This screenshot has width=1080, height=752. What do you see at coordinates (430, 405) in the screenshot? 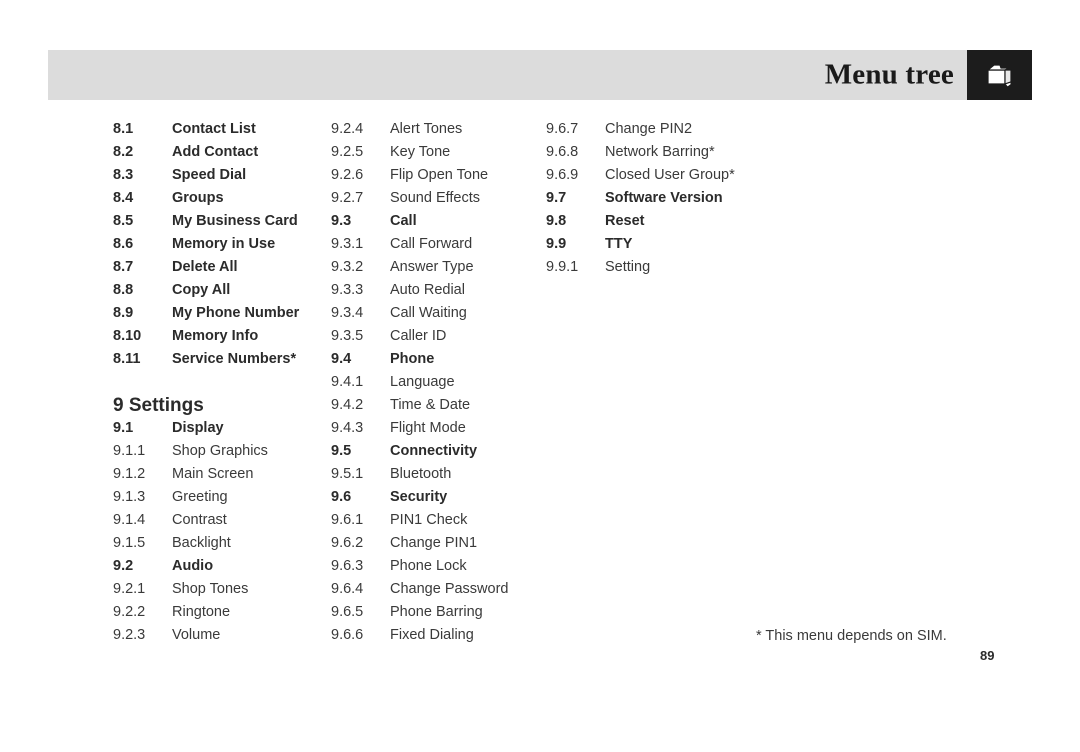
I see `menu-entry-label: Time & Date` at bounding box center [430, 405].